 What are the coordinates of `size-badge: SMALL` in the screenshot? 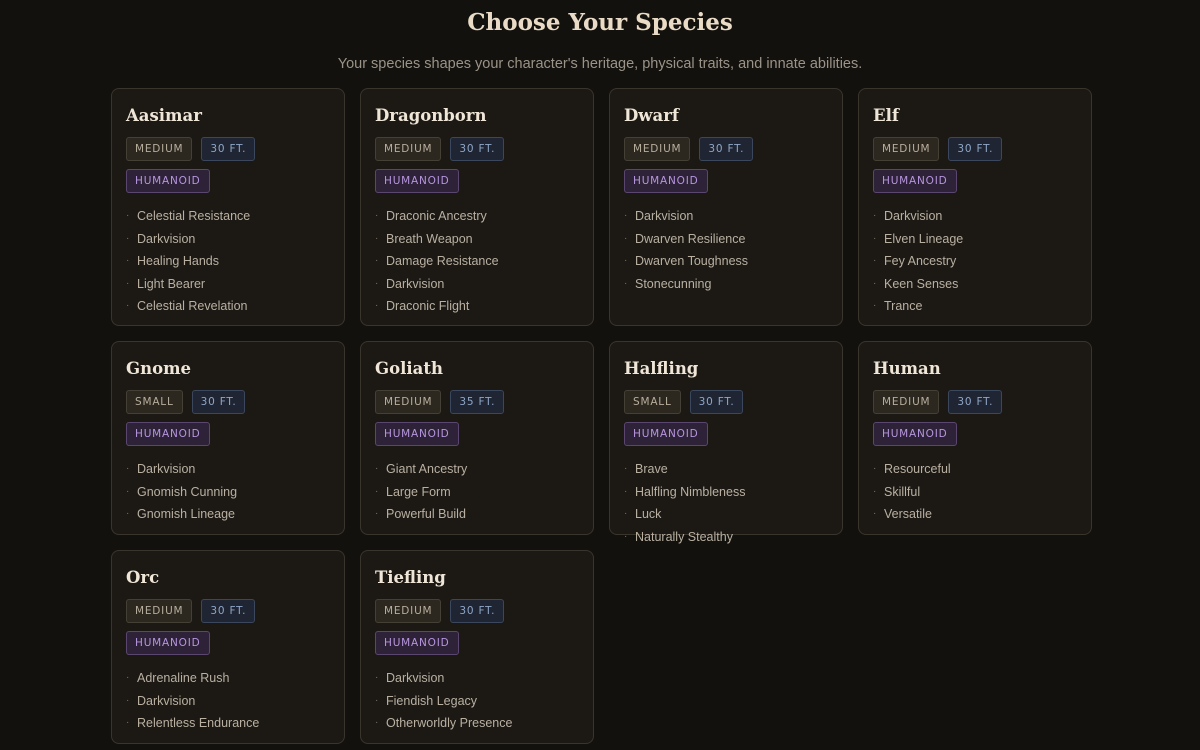 It's located at (652, 402).